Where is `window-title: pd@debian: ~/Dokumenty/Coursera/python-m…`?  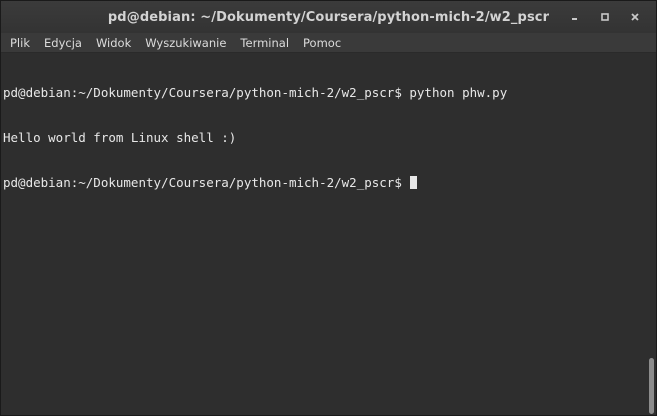 window-title: pd@debian: ~/Dokumenty/Coursera/python-m… is located at coordinates (328, 17).